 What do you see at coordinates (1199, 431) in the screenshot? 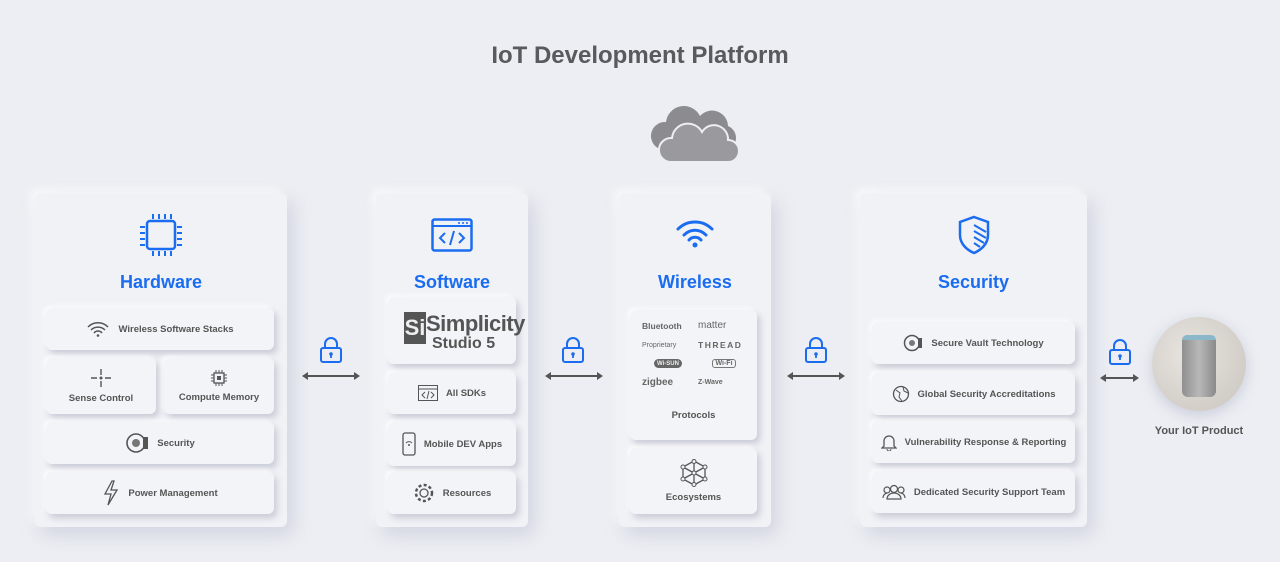
I see `iot-product-label: Your IoT Product` at bounding box center [1199, 431].